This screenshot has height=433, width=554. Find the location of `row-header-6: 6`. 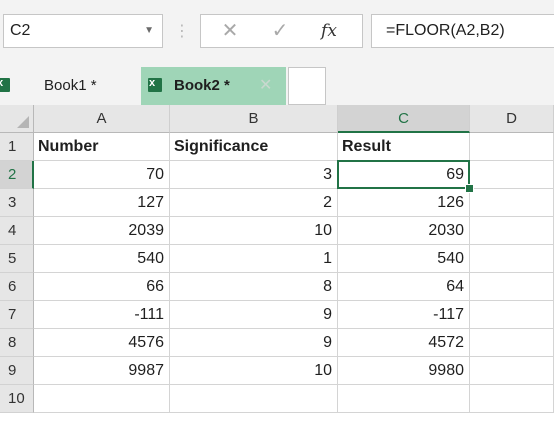

row-header-6: 6 is located at coordinates (17, 287).